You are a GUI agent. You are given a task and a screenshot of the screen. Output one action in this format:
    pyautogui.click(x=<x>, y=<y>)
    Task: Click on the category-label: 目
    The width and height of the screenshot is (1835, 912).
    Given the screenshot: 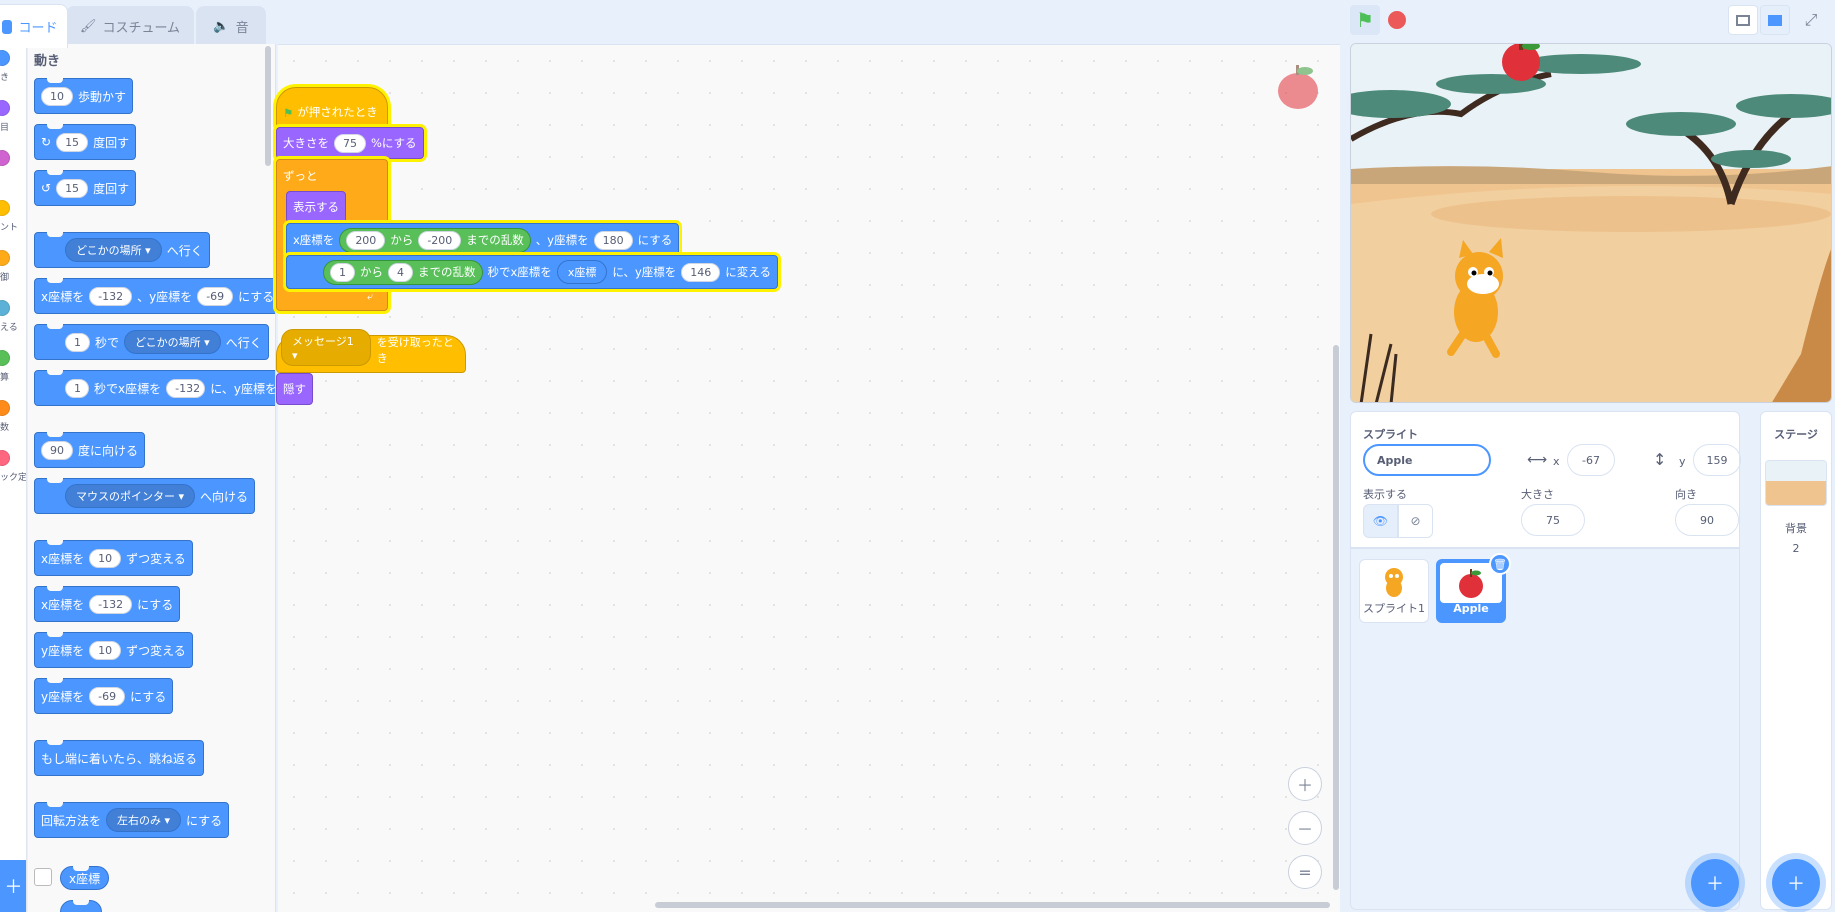 What is the action you would take?
    pyautogui.click(x=13, y=126)
    